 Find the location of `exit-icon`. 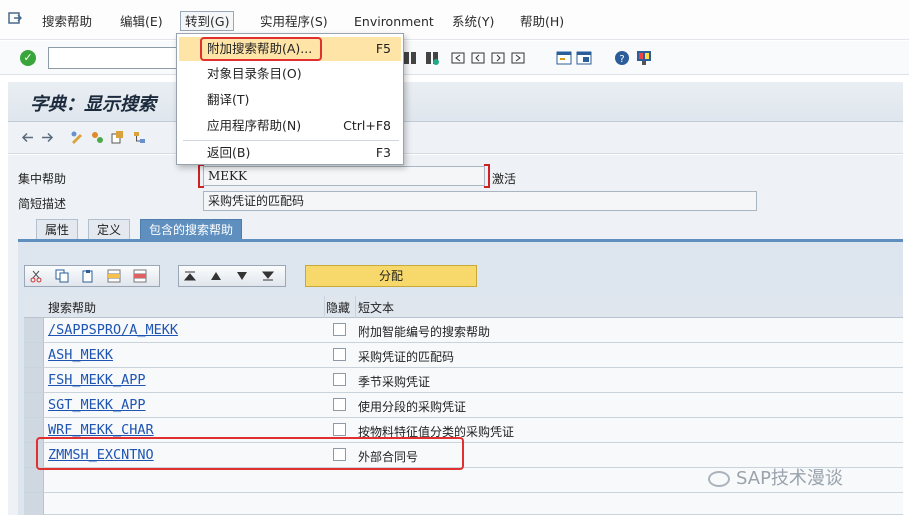

exit-icon is located at coordinates (15, 18).